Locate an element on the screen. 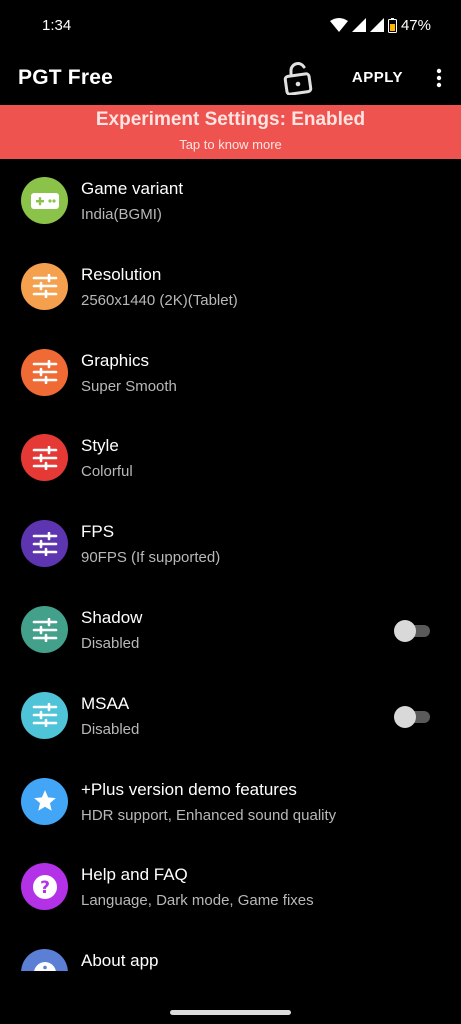 This screenshot has height=1024, width=461. settings-item-graphics: Graphics Super Smooth is located at coordinates (230, 374).